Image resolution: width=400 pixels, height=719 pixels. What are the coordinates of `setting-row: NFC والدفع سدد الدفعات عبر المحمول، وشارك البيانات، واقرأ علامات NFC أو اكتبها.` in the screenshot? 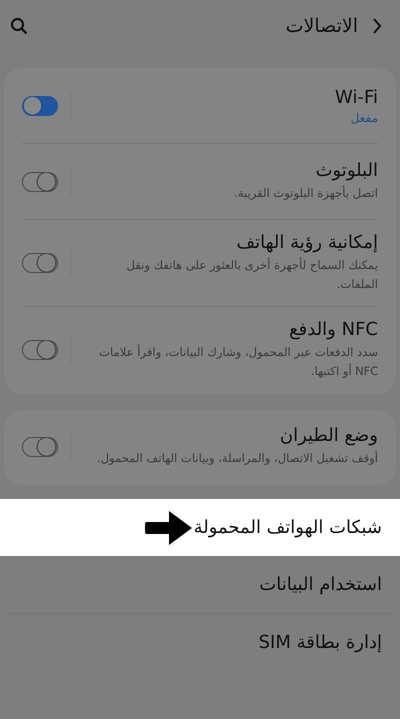 It's located at (200, 350).